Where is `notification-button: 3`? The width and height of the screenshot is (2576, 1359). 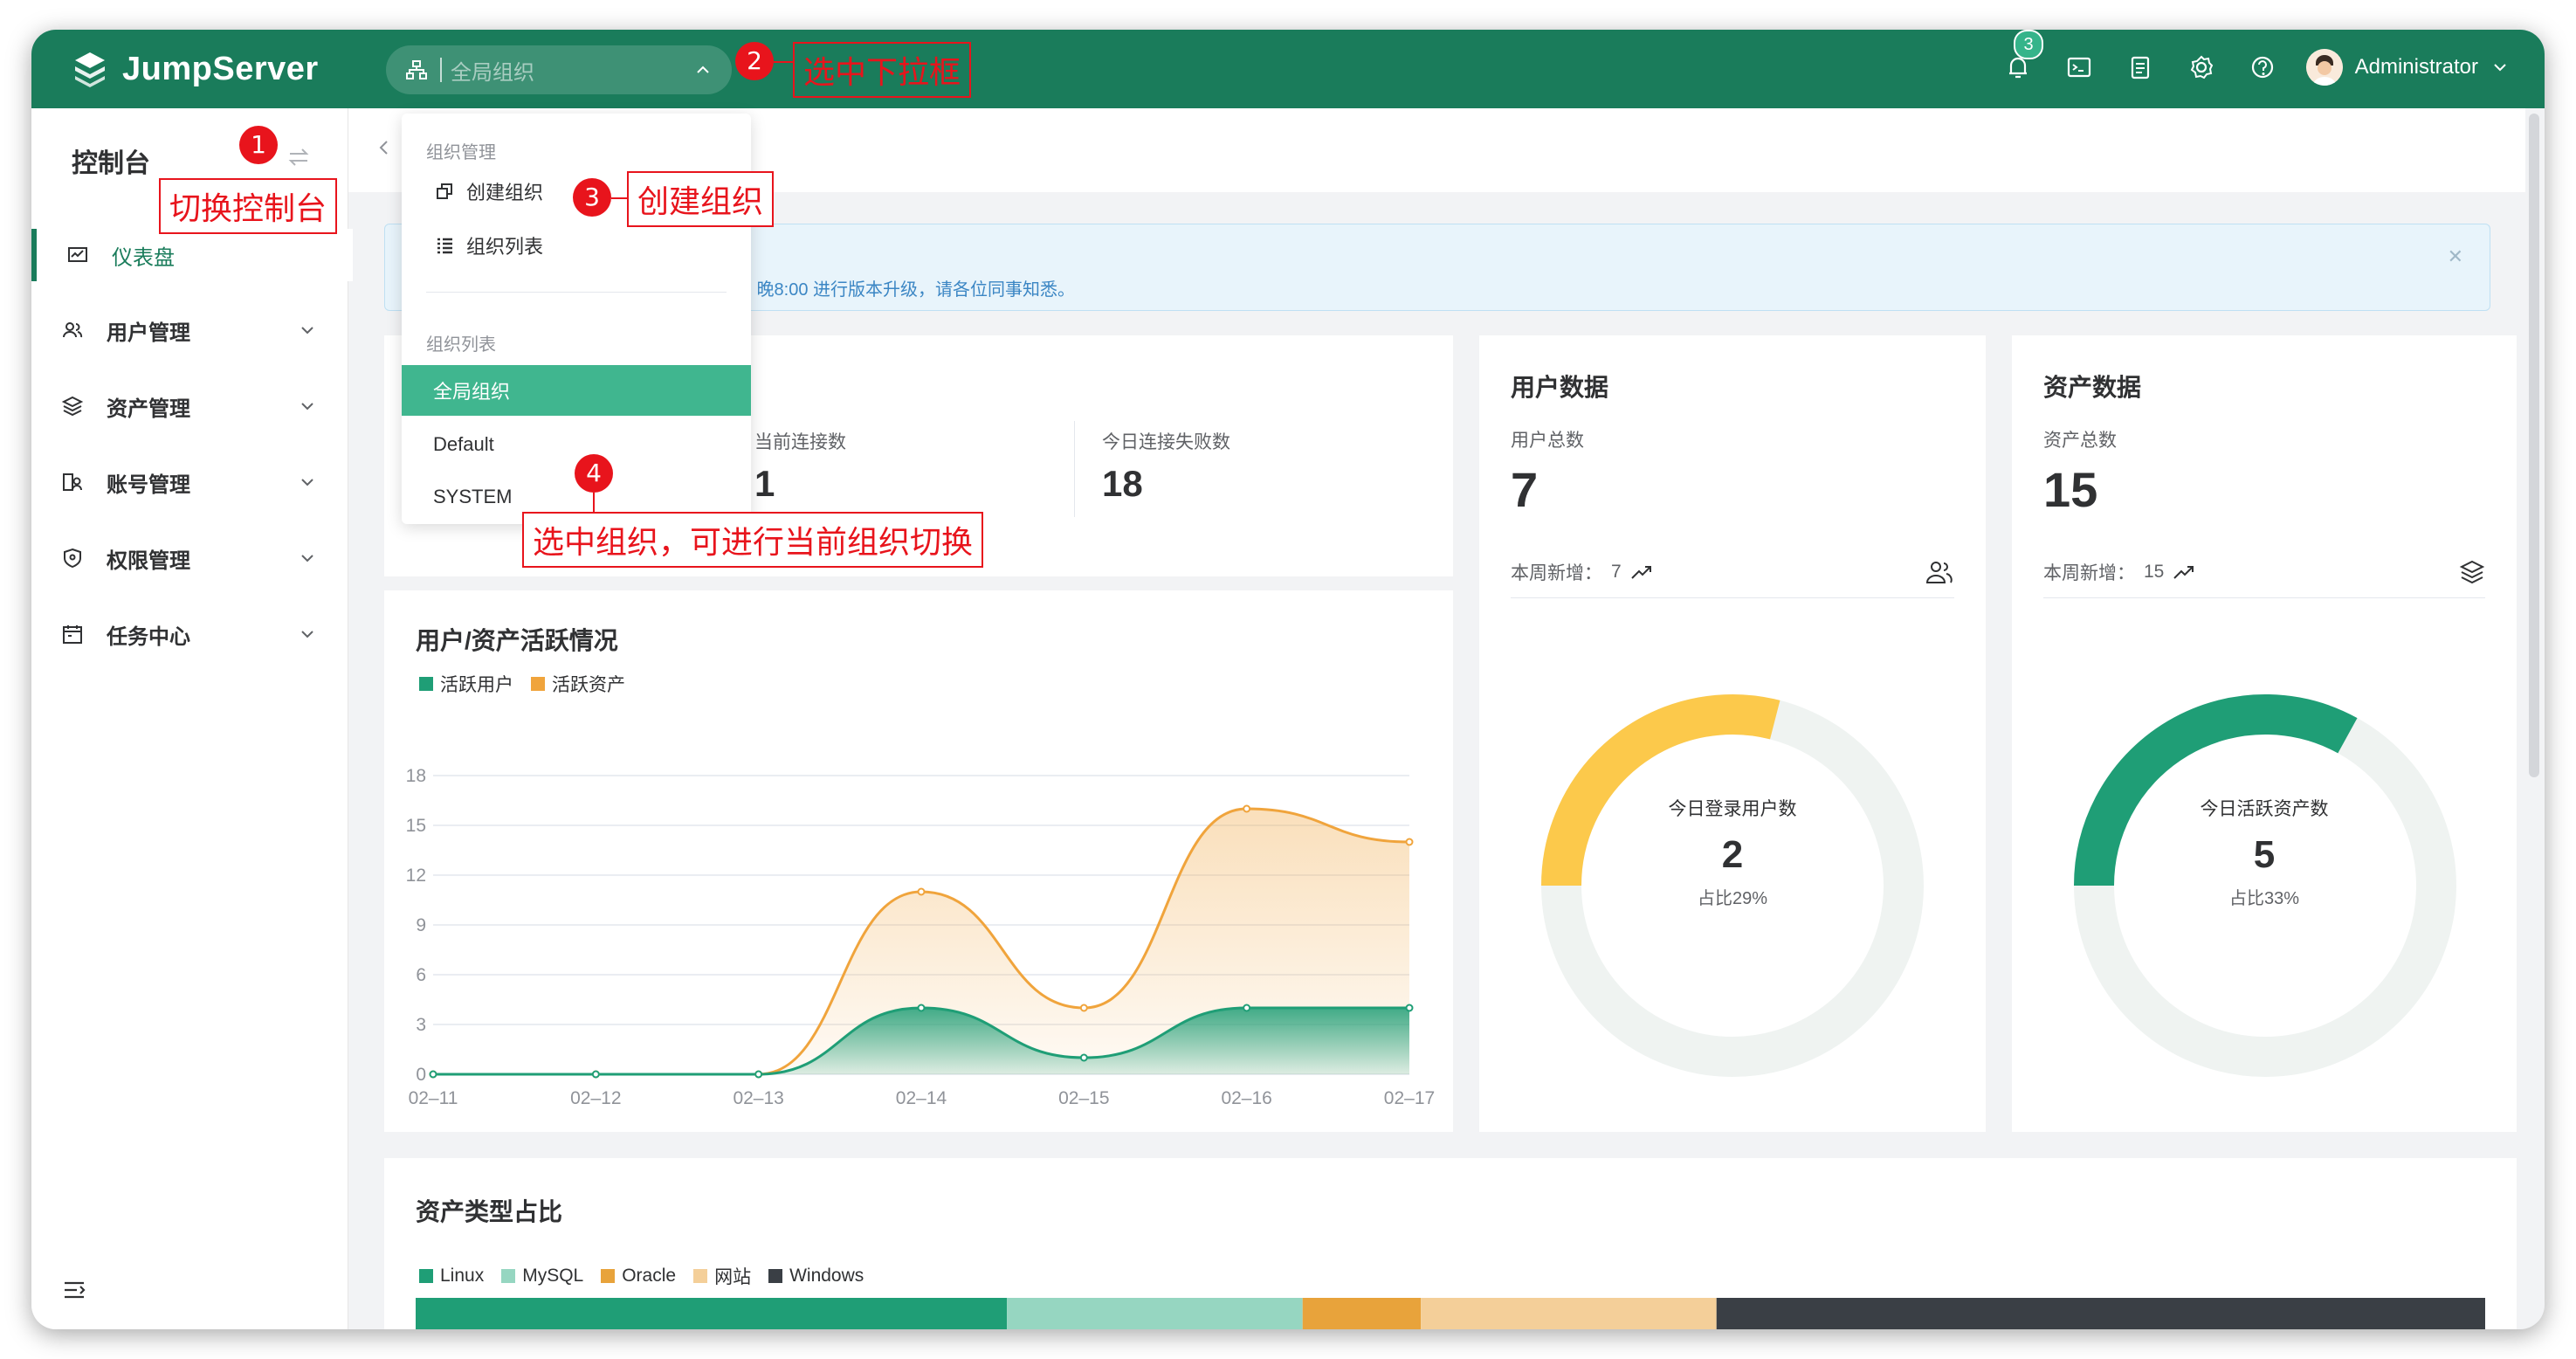
notification-button: 3 is located at coordinates (2023, 56).